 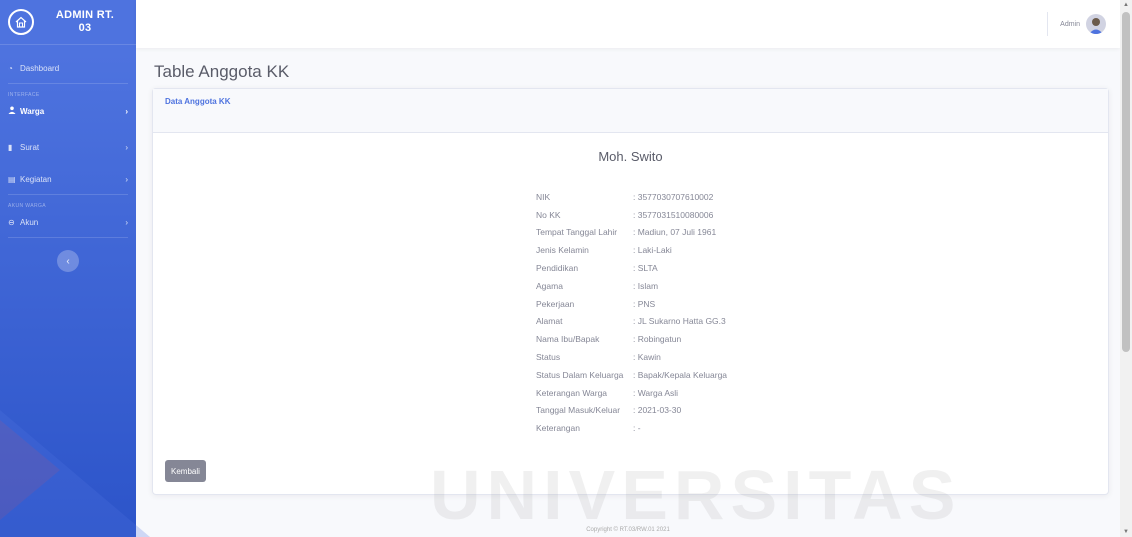 What do you see at coordinates (185, 471) in the screenshot?
I see `back-button: Kembali` at bounding box center [185, 471].